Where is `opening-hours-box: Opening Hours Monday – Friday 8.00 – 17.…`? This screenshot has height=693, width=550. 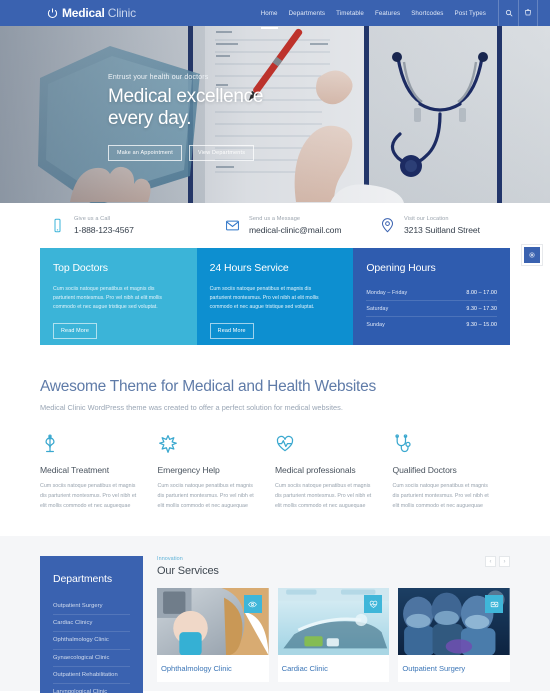
opening-hours-box: Opening Hours Monday – Friday 8.00 – 17.… is located at coordinates (432, 296).